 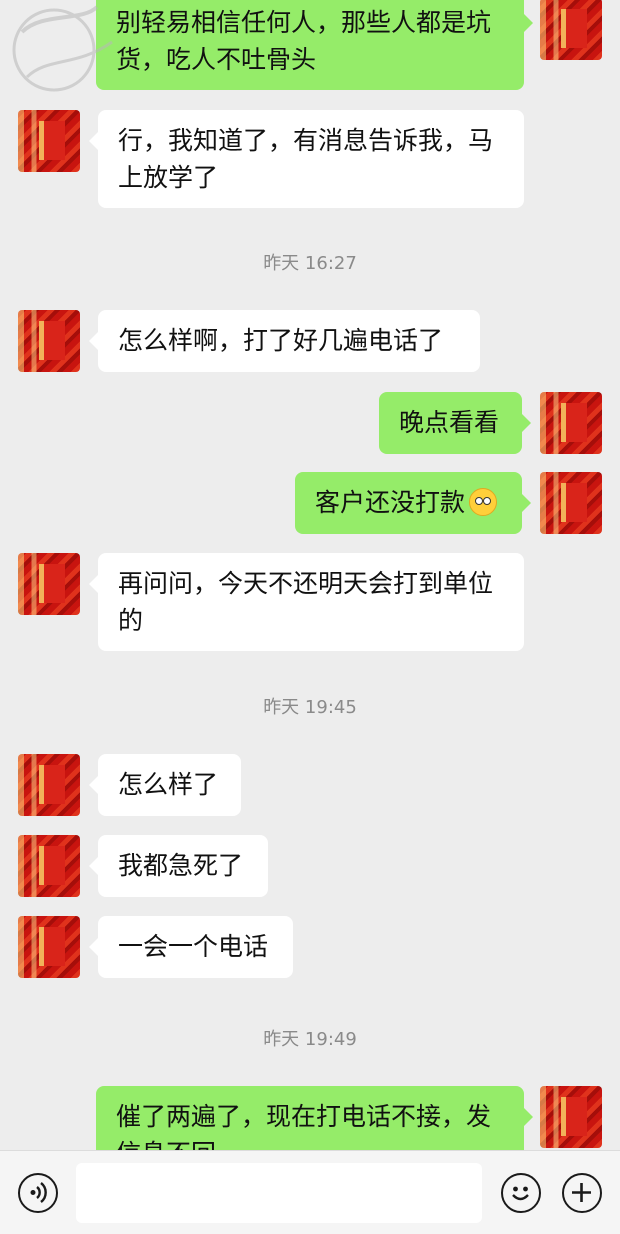 What do you see at coordinates (521, 1193) in the screenshot?
I see `emoji-icon` at bounding box center [521, 1193].